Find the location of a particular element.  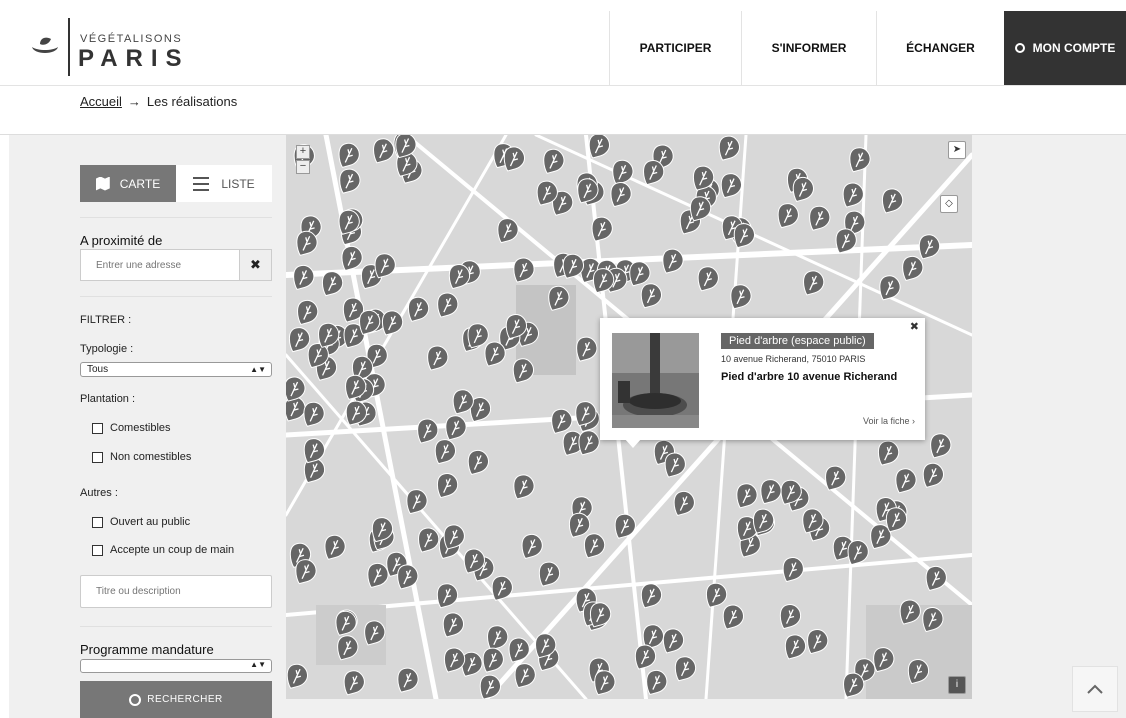

typology-select: Tous ▲▼ is located at coordinates (176, 369).